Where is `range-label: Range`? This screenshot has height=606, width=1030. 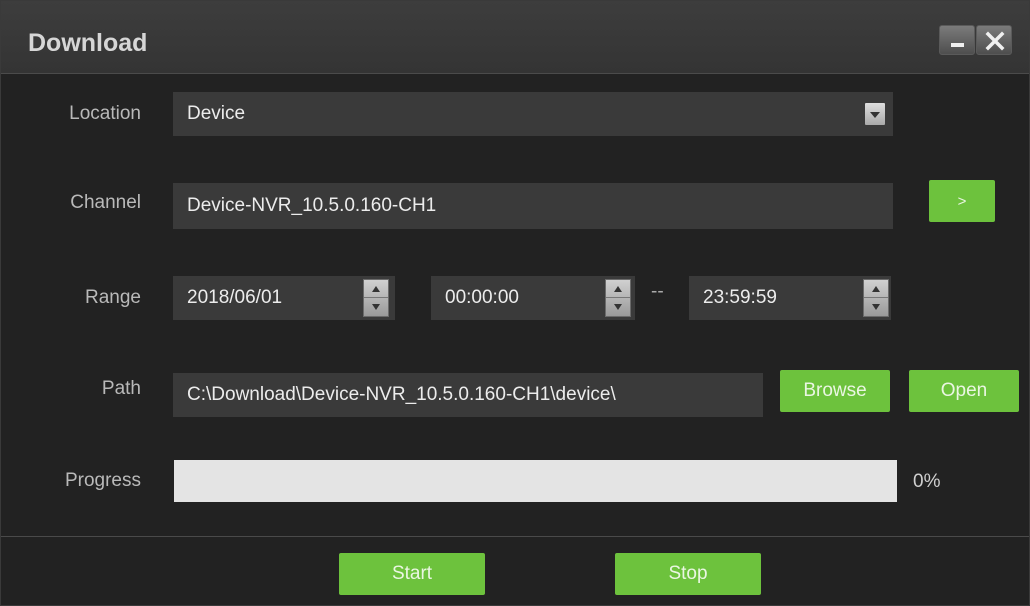
range-label: Range is located at coordinates (113, 297).